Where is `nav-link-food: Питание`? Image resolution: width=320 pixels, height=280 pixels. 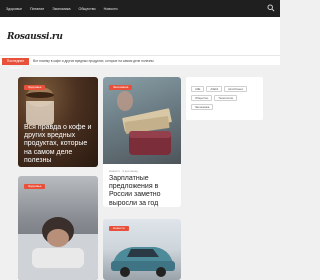 nav-link-food: Питание is located at coordinates (37, 9).